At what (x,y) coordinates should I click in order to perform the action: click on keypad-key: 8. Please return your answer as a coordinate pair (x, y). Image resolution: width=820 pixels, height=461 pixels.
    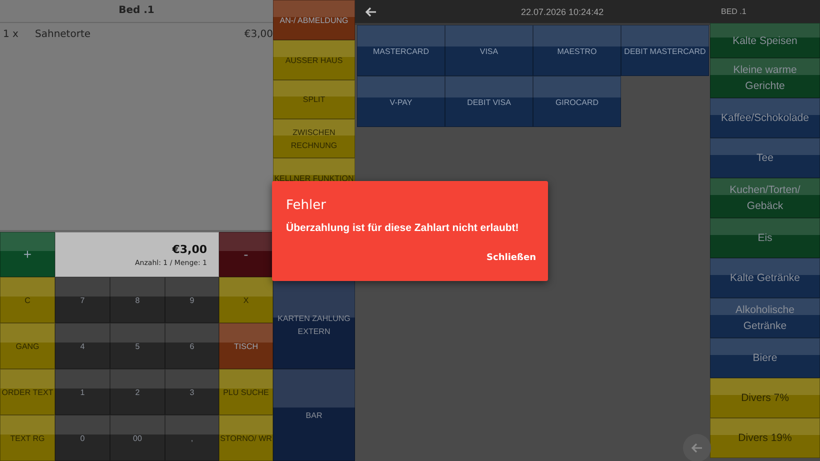
    Looking at the image, I should click on (137, 300).